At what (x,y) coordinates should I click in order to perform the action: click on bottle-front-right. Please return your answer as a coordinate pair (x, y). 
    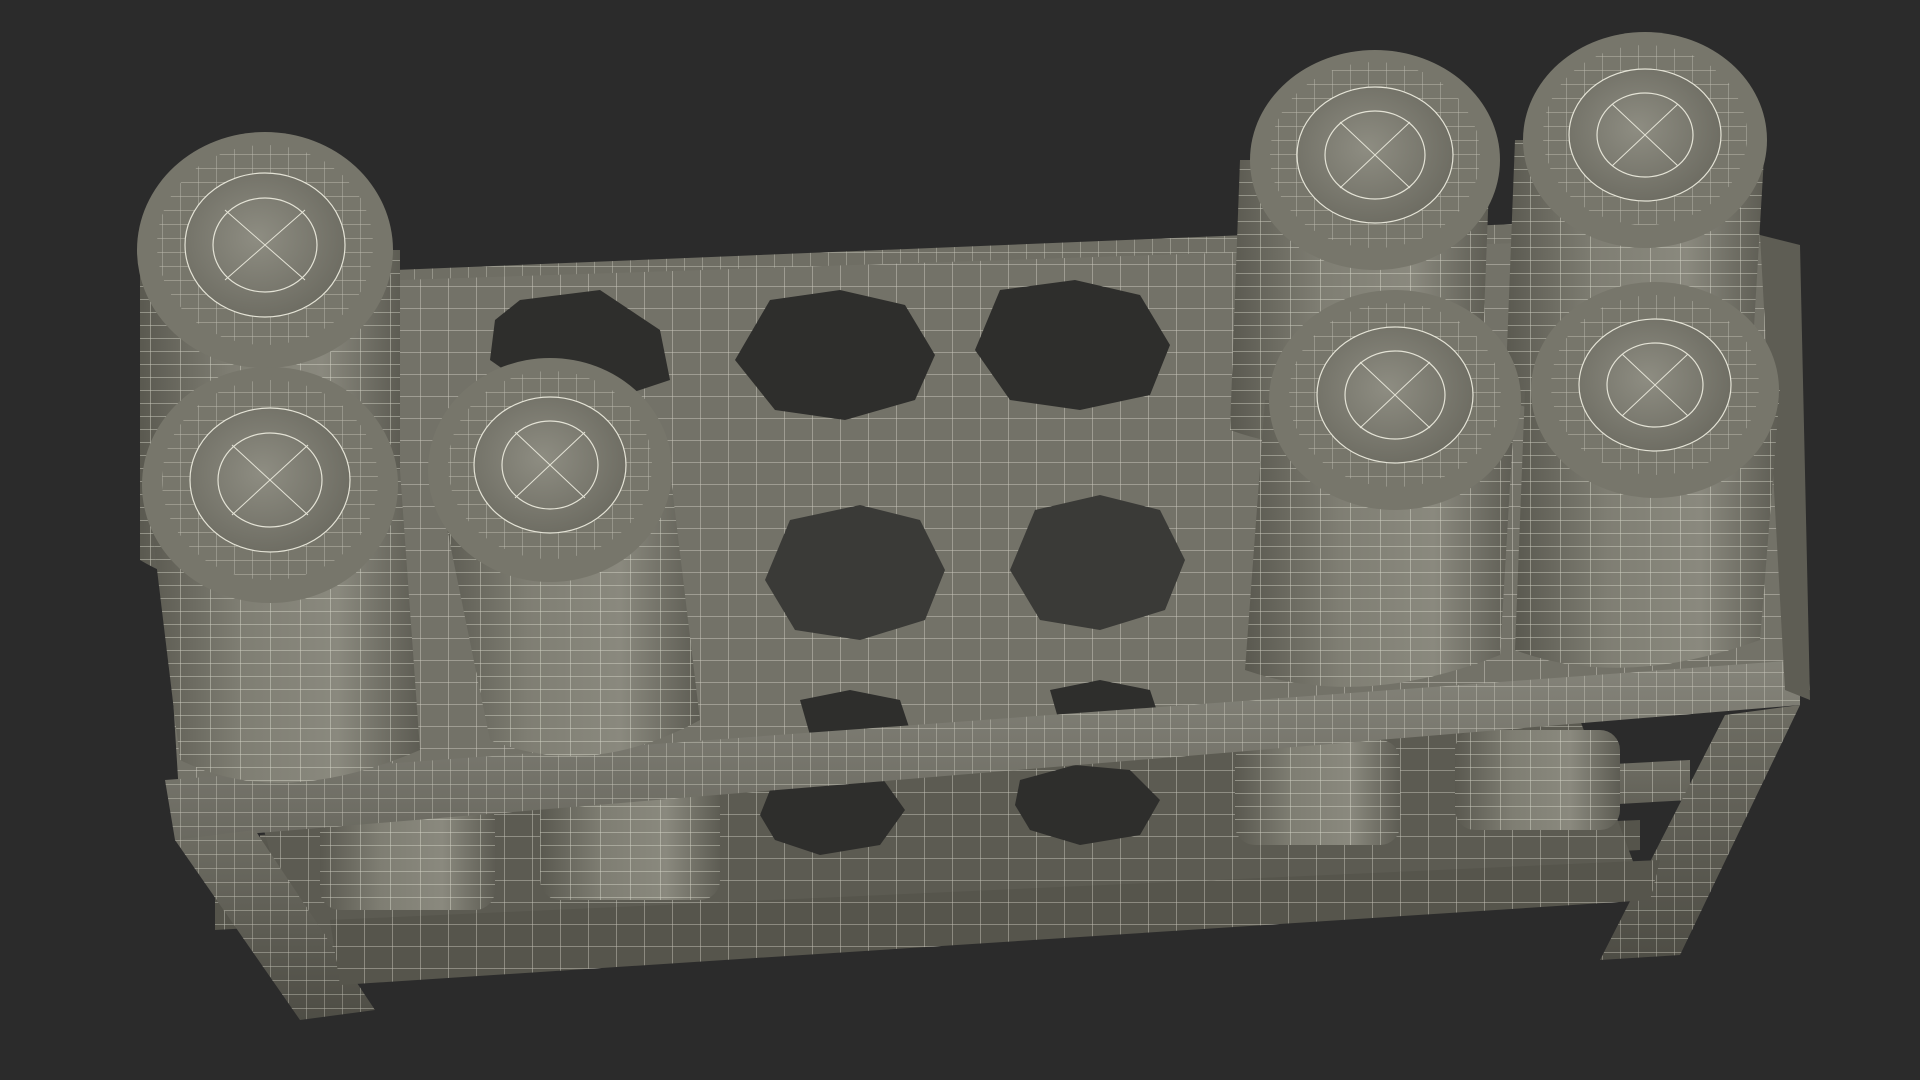
    Looking at the image, I should click on (1647, 475).